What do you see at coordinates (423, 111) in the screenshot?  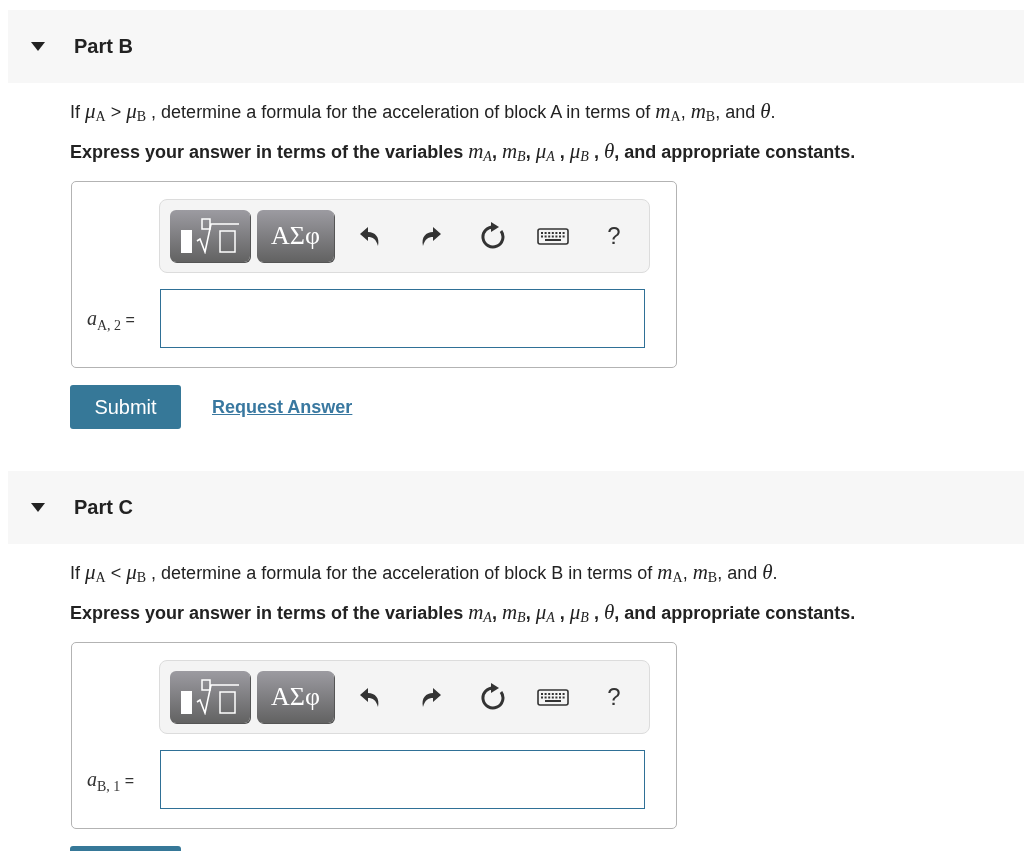 I see `question-text: If μ$_{A}$ > μ$_{B}$ , determine a formula for the acceleration of block A in terms of m$_{A}$, m$_{B}$, and θ.` at bounding box center [423, 111].